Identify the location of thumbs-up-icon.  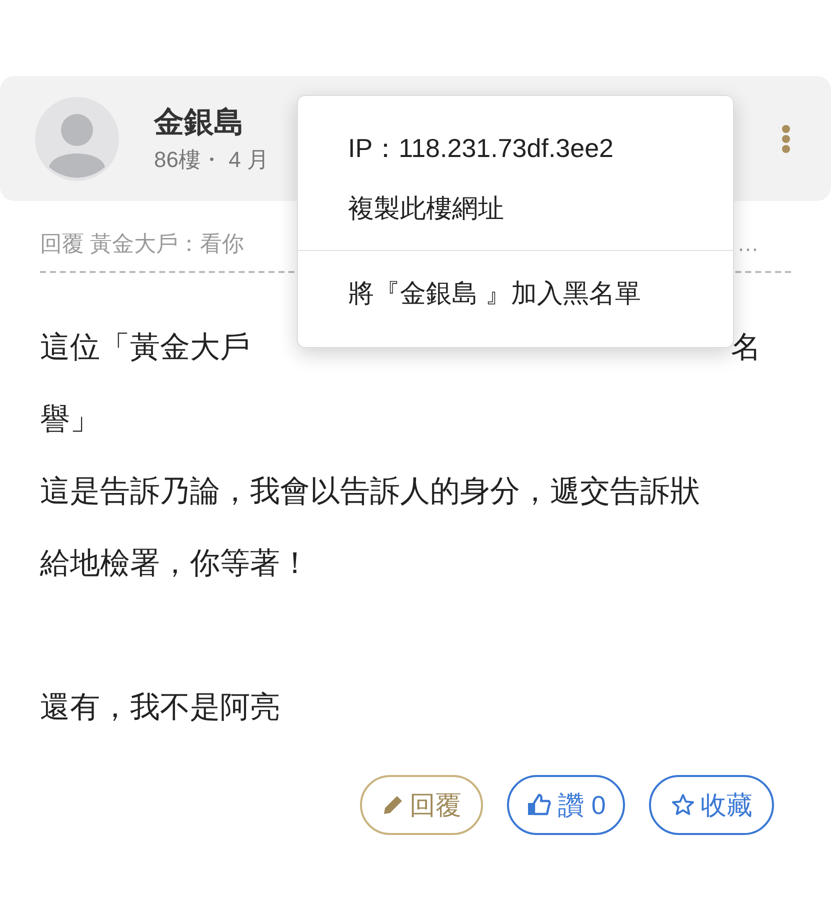
(539, 805).